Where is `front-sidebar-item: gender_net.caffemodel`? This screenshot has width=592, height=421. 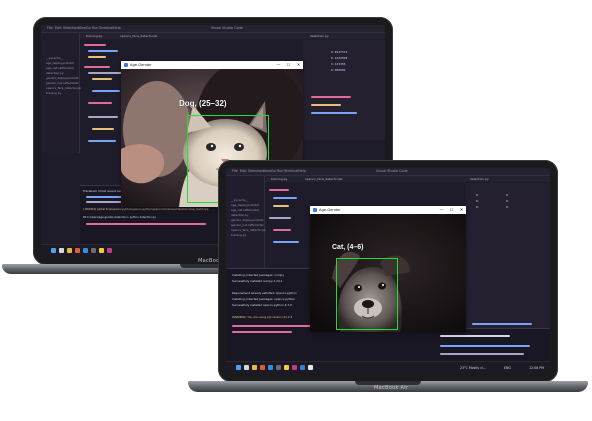 front-sidebar-item: gender_net.caffemodel is located at coordinates (247, 225).